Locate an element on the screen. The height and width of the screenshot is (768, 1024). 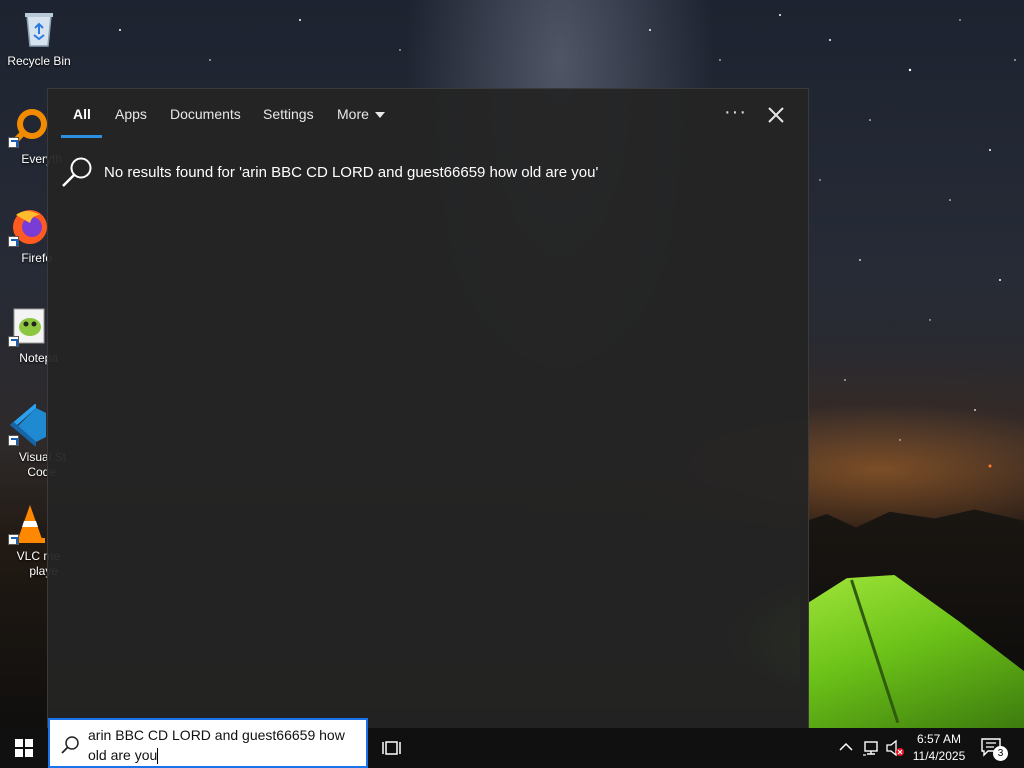
text-cursor is located at coordinates (158, 756).